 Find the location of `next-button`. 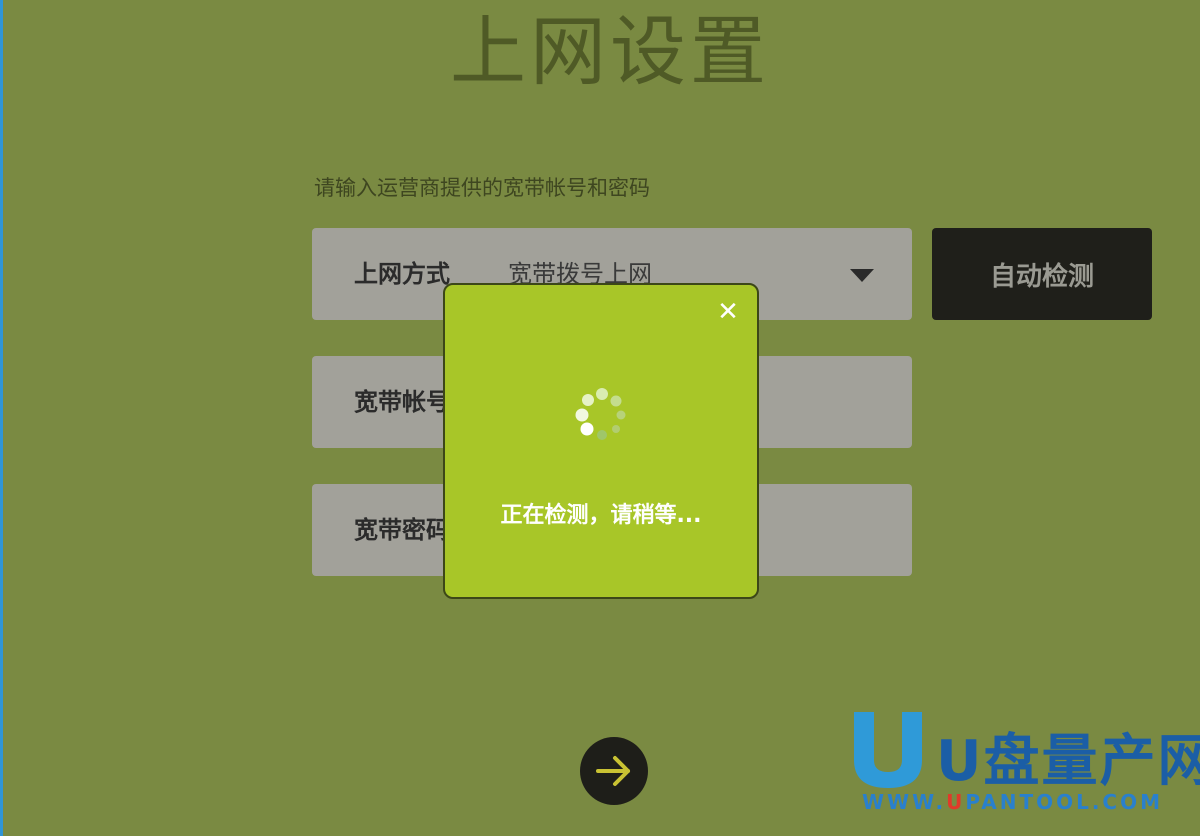

next-button is located at coordinates (614, 771).